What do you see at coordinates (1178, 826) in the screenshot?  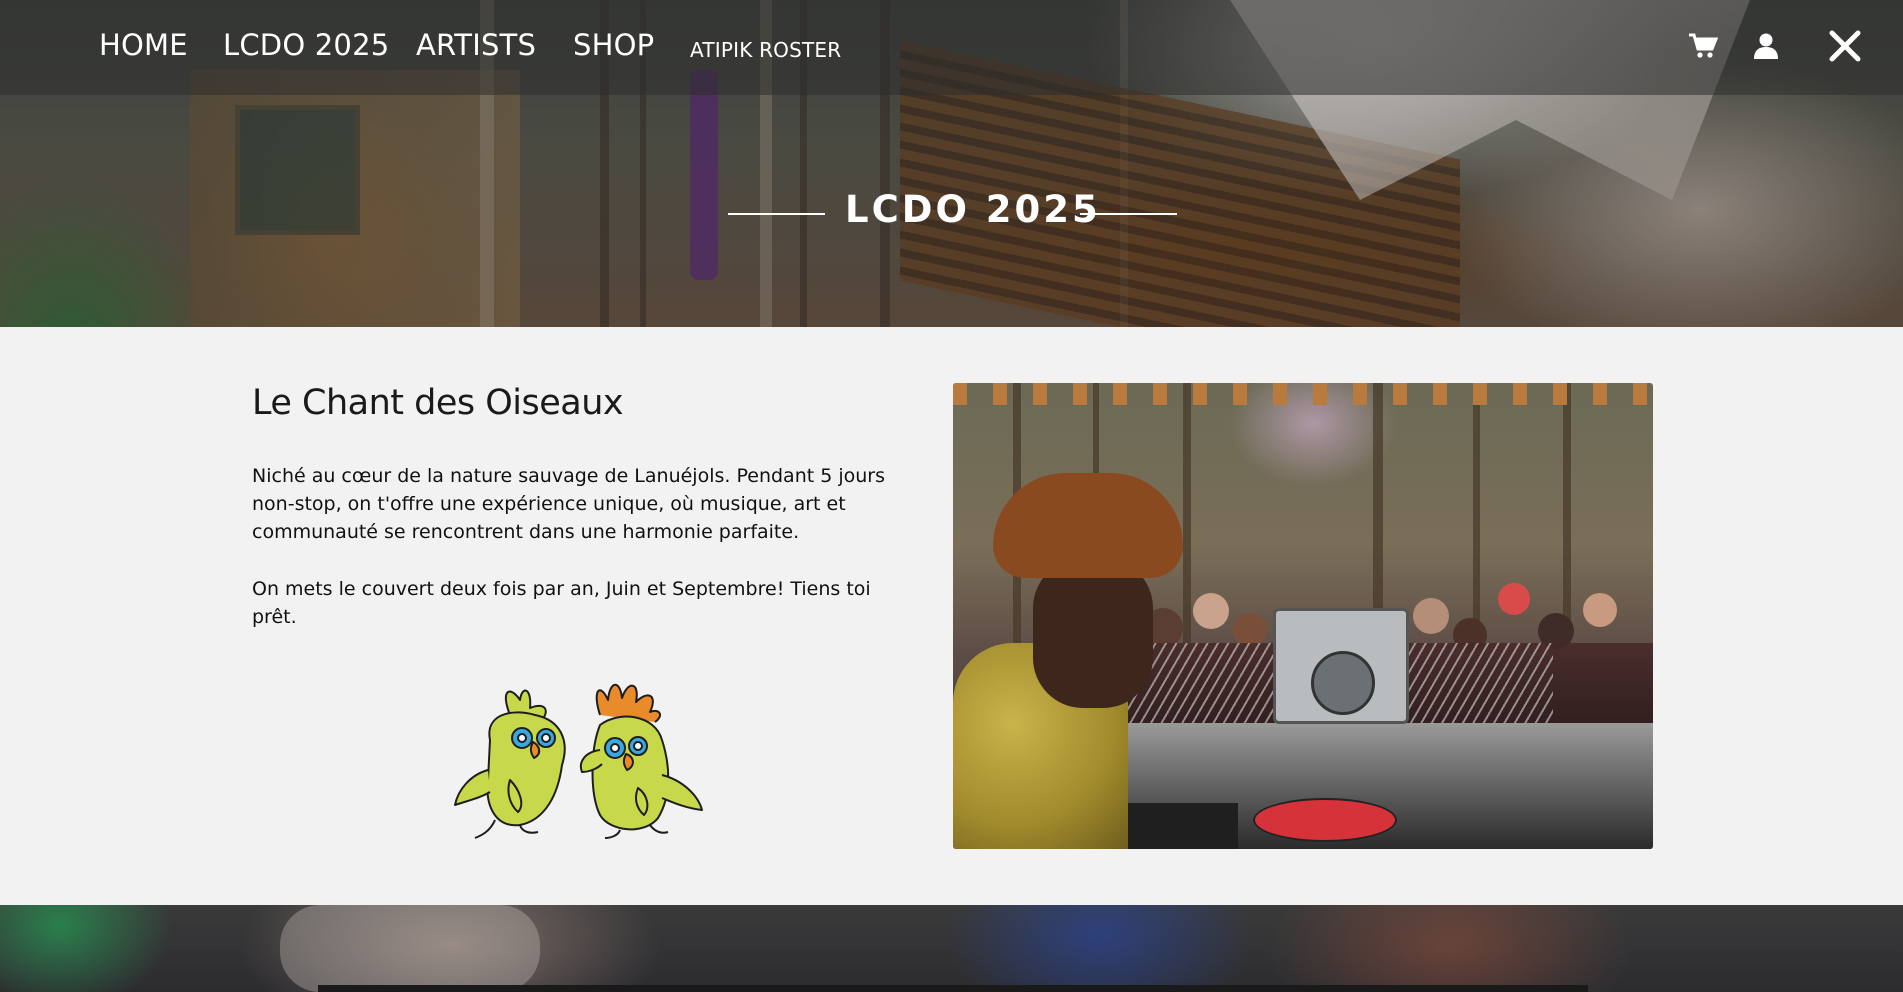 I see `dj-mixer` at bounding box center [1178, 826].